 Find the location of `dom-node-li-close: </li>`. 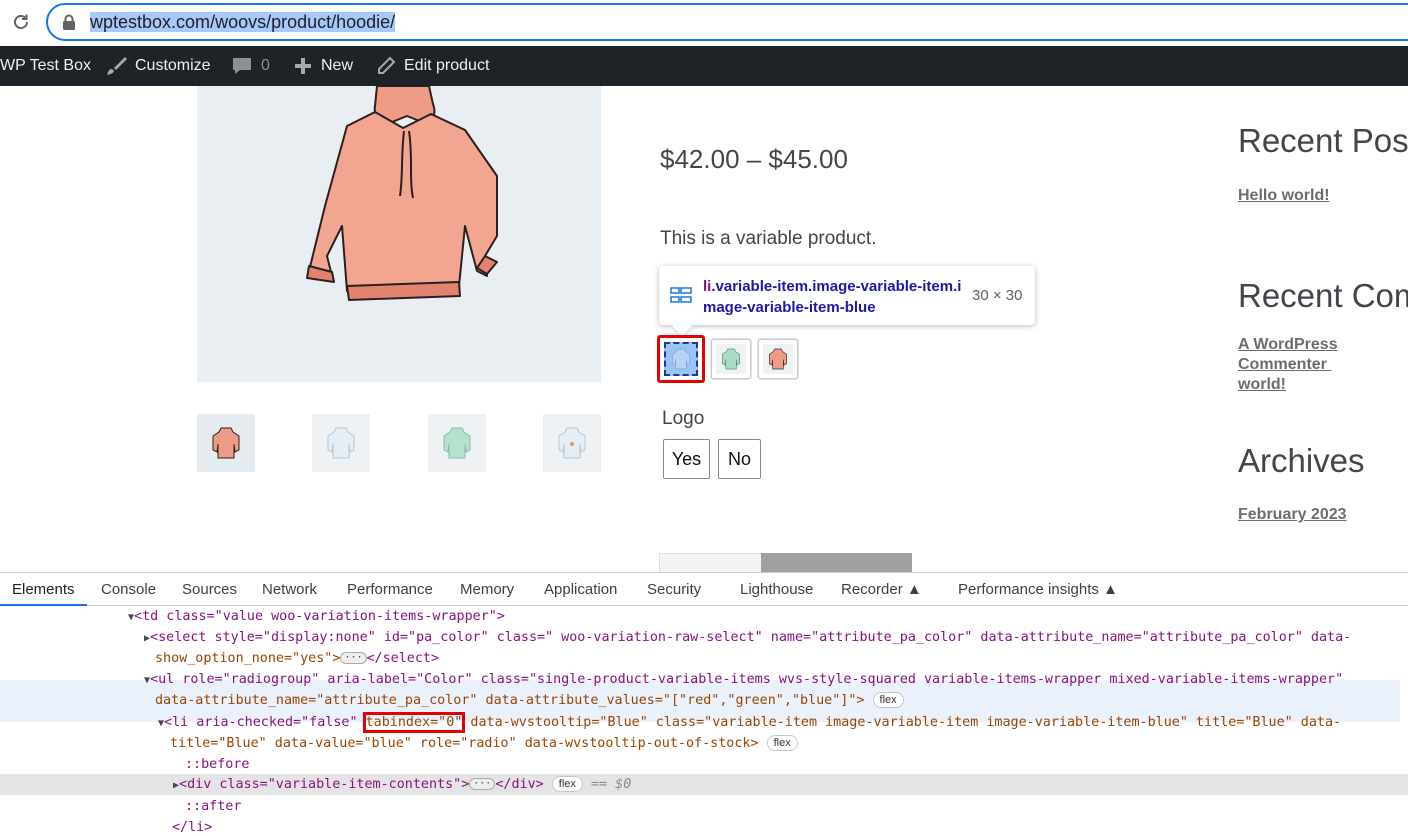

dom-node-li-close: </li> is located at coordinates (192, 826).